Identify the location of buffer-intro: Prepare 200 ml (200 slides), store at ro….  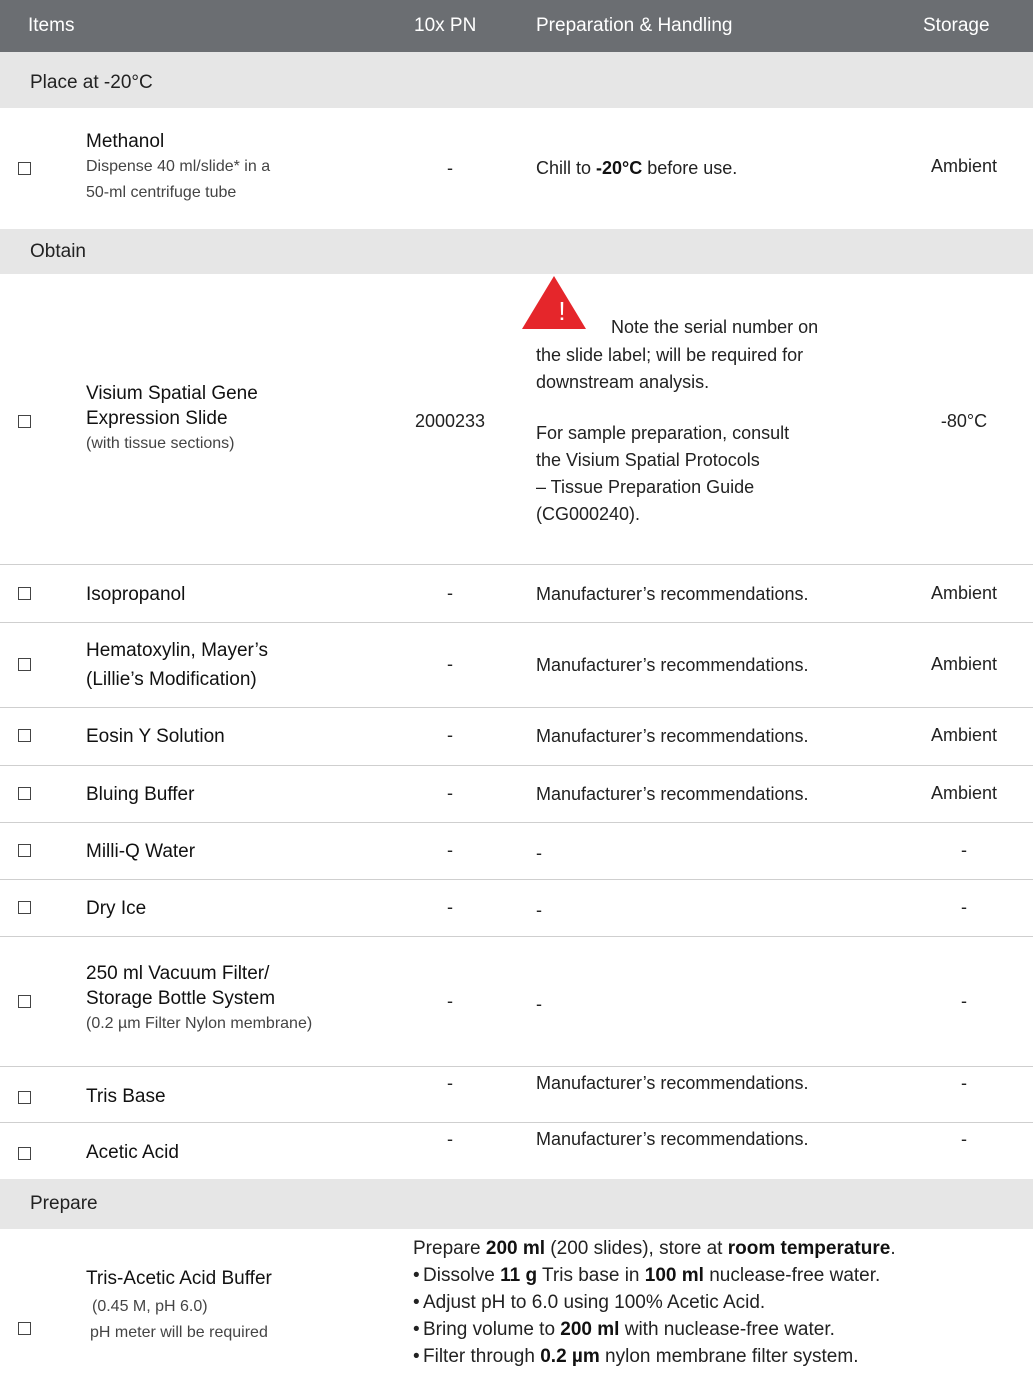
(654, 1248).